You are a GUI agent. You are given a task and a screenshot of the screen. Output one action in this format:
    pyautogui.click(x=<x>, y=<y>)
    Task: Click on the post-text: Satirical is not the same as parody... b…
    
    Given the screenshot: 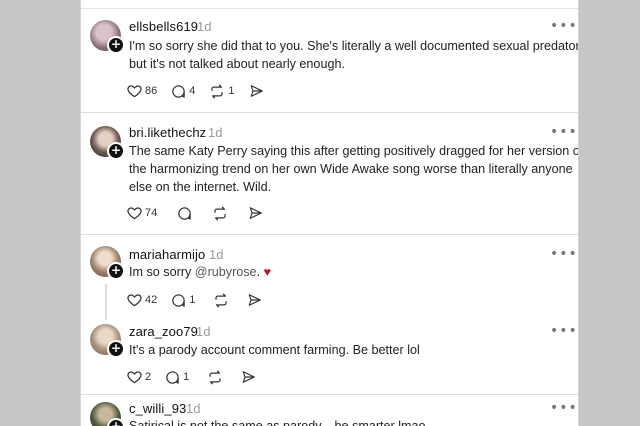 What is the action you would take?
    pyautogui.click(x=277, y=422)
    